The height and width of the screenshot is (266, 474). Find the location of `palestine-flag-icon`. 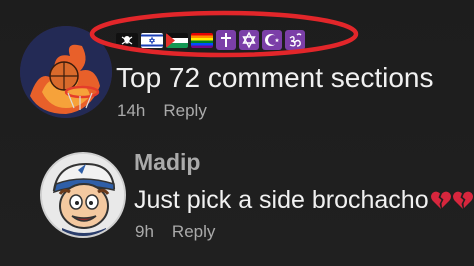

palestine-flag-icon is located at coordinates (177, 40).